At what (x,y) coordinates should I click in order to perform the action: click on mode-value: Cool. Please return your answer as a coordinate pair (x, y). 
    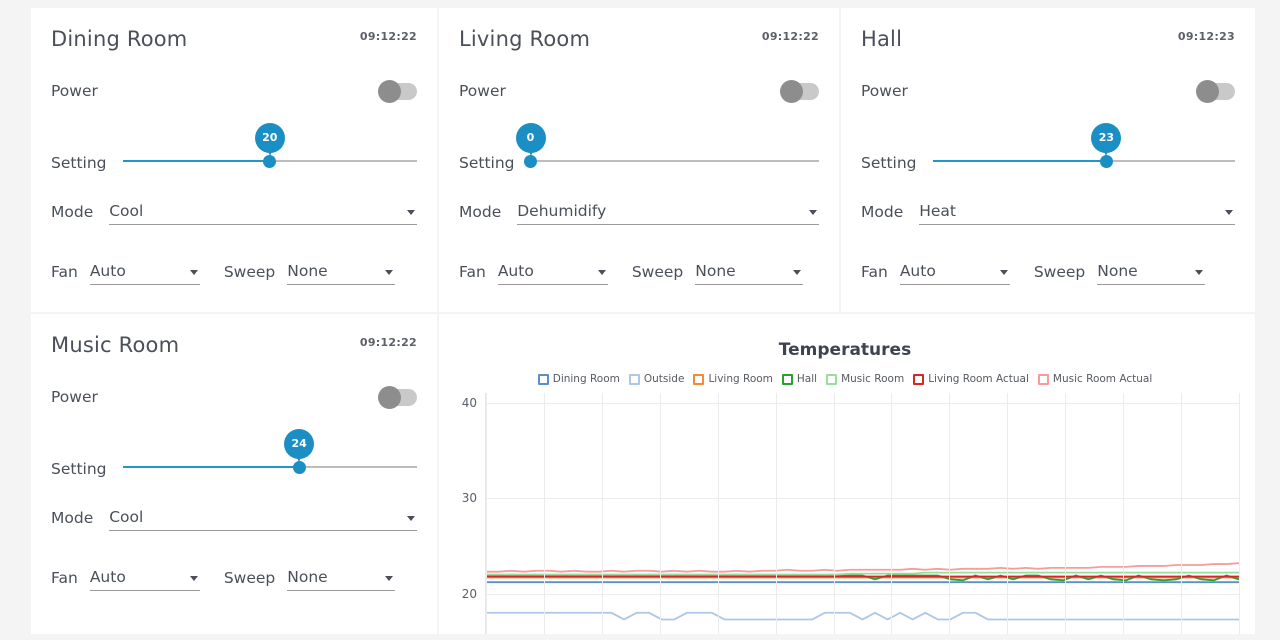
    Looking at the image, I should click on (126, 211).